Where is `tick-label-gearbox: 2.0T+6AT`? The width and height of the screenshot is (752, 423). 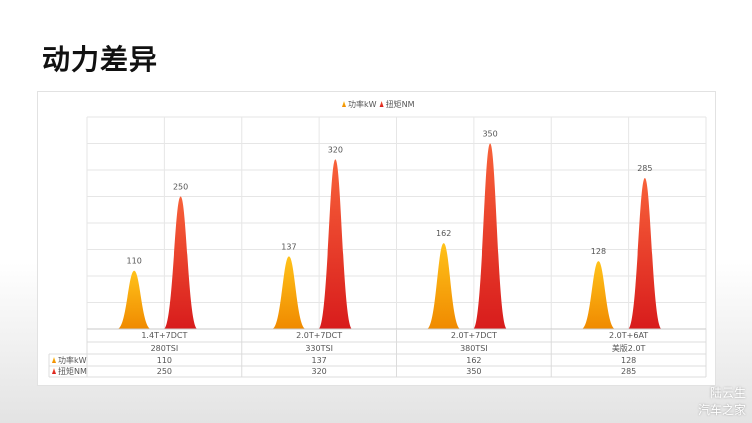
tick-label-gearbox: 2.0T+6AT is located at coordinates (628, 335).